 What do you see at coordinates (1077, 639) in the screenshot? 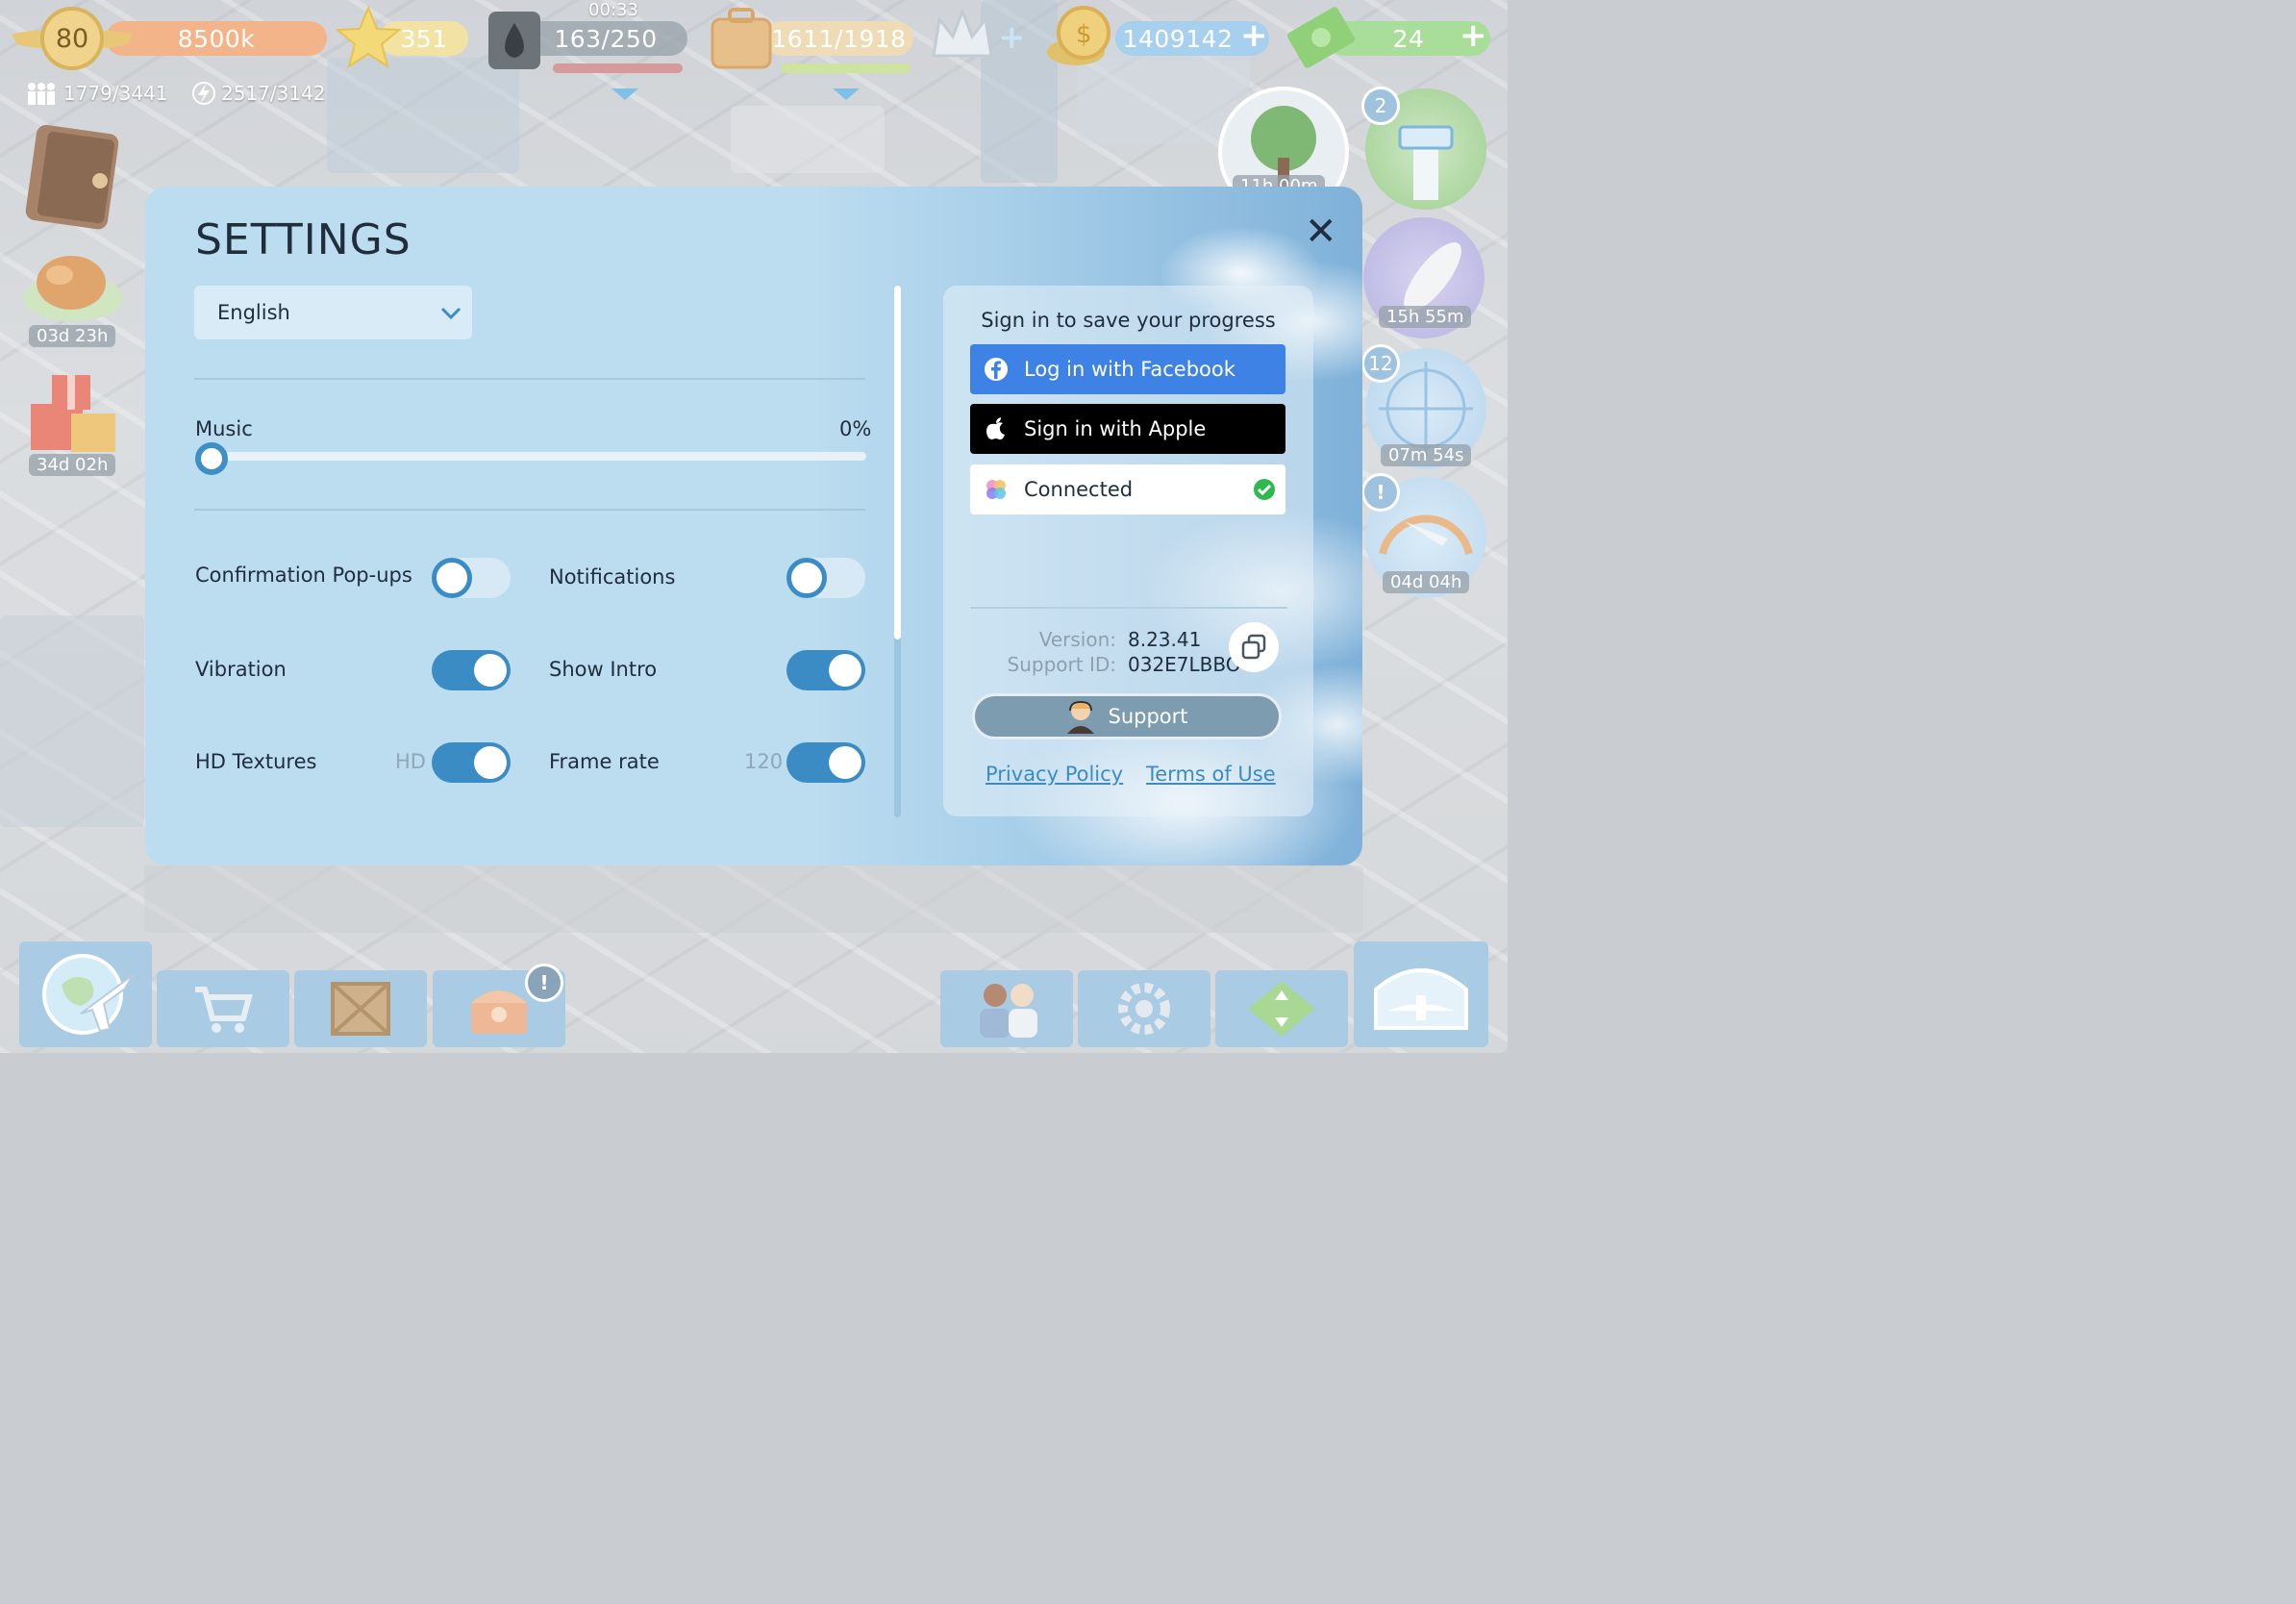
I see `version-label: Version:` at bounding box center [1077, 639].